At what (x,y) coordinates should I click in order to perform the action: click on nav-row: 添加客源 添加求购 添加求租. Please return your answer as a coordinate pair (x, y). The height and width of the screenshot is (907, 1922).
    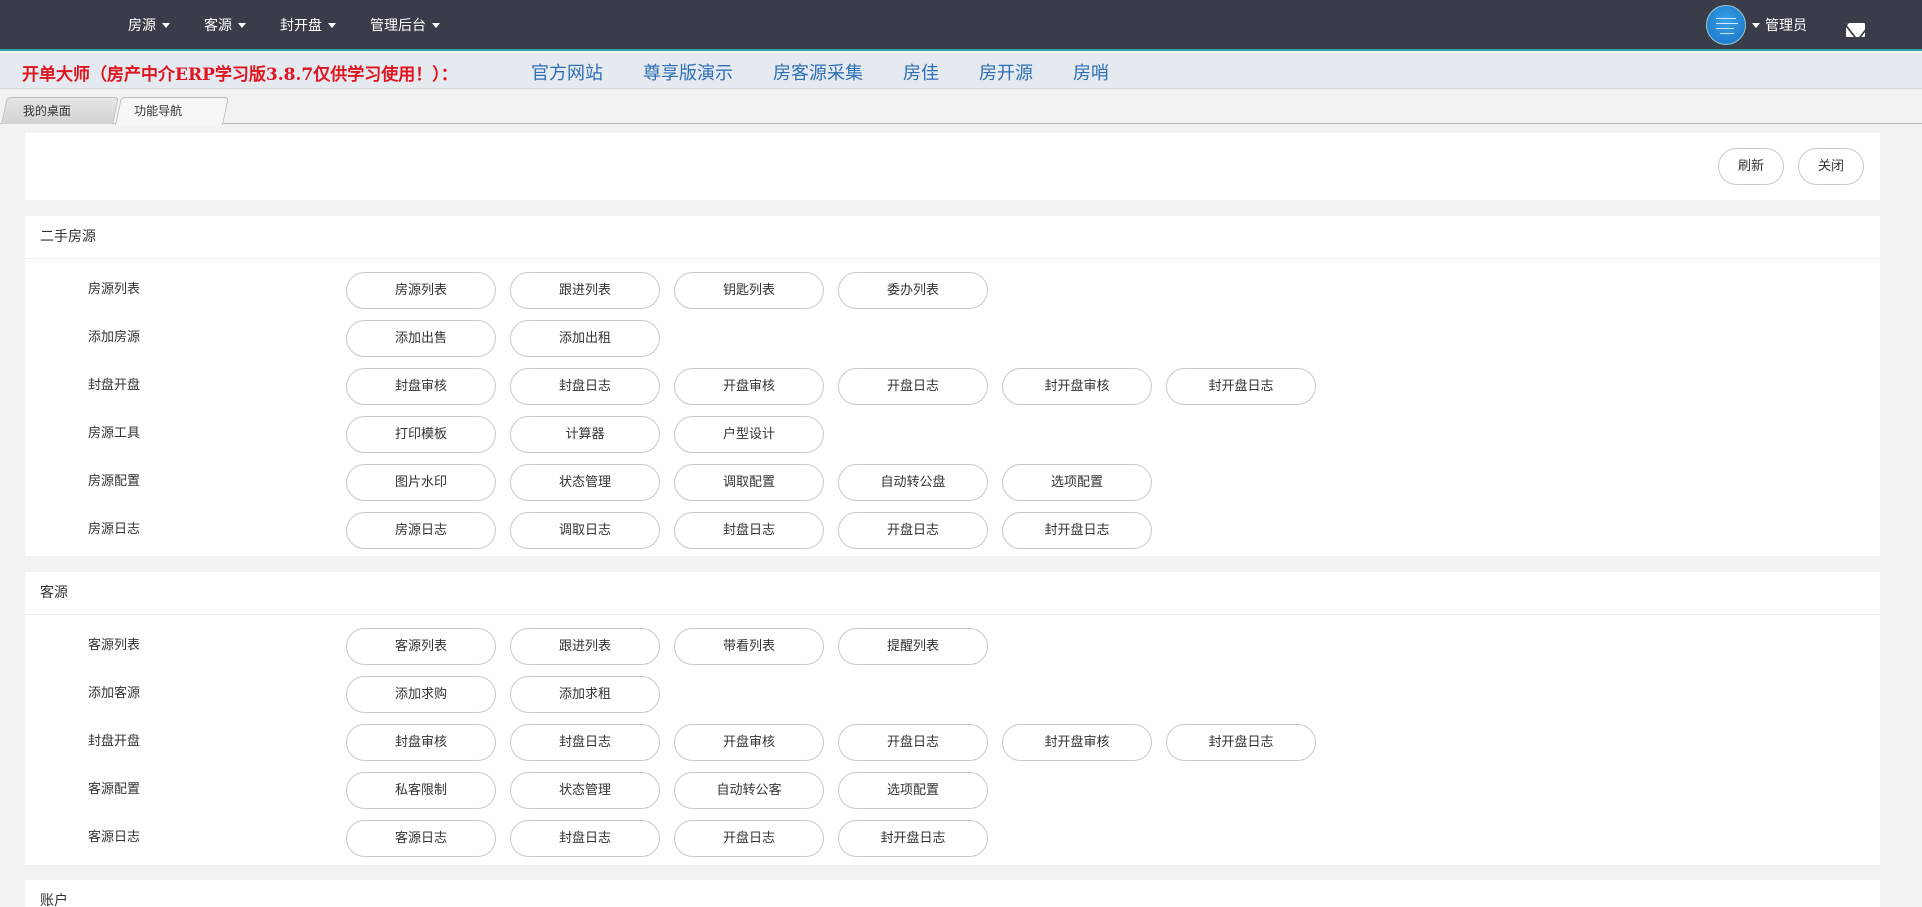
    Looking at the image, I should click on (952, 694).